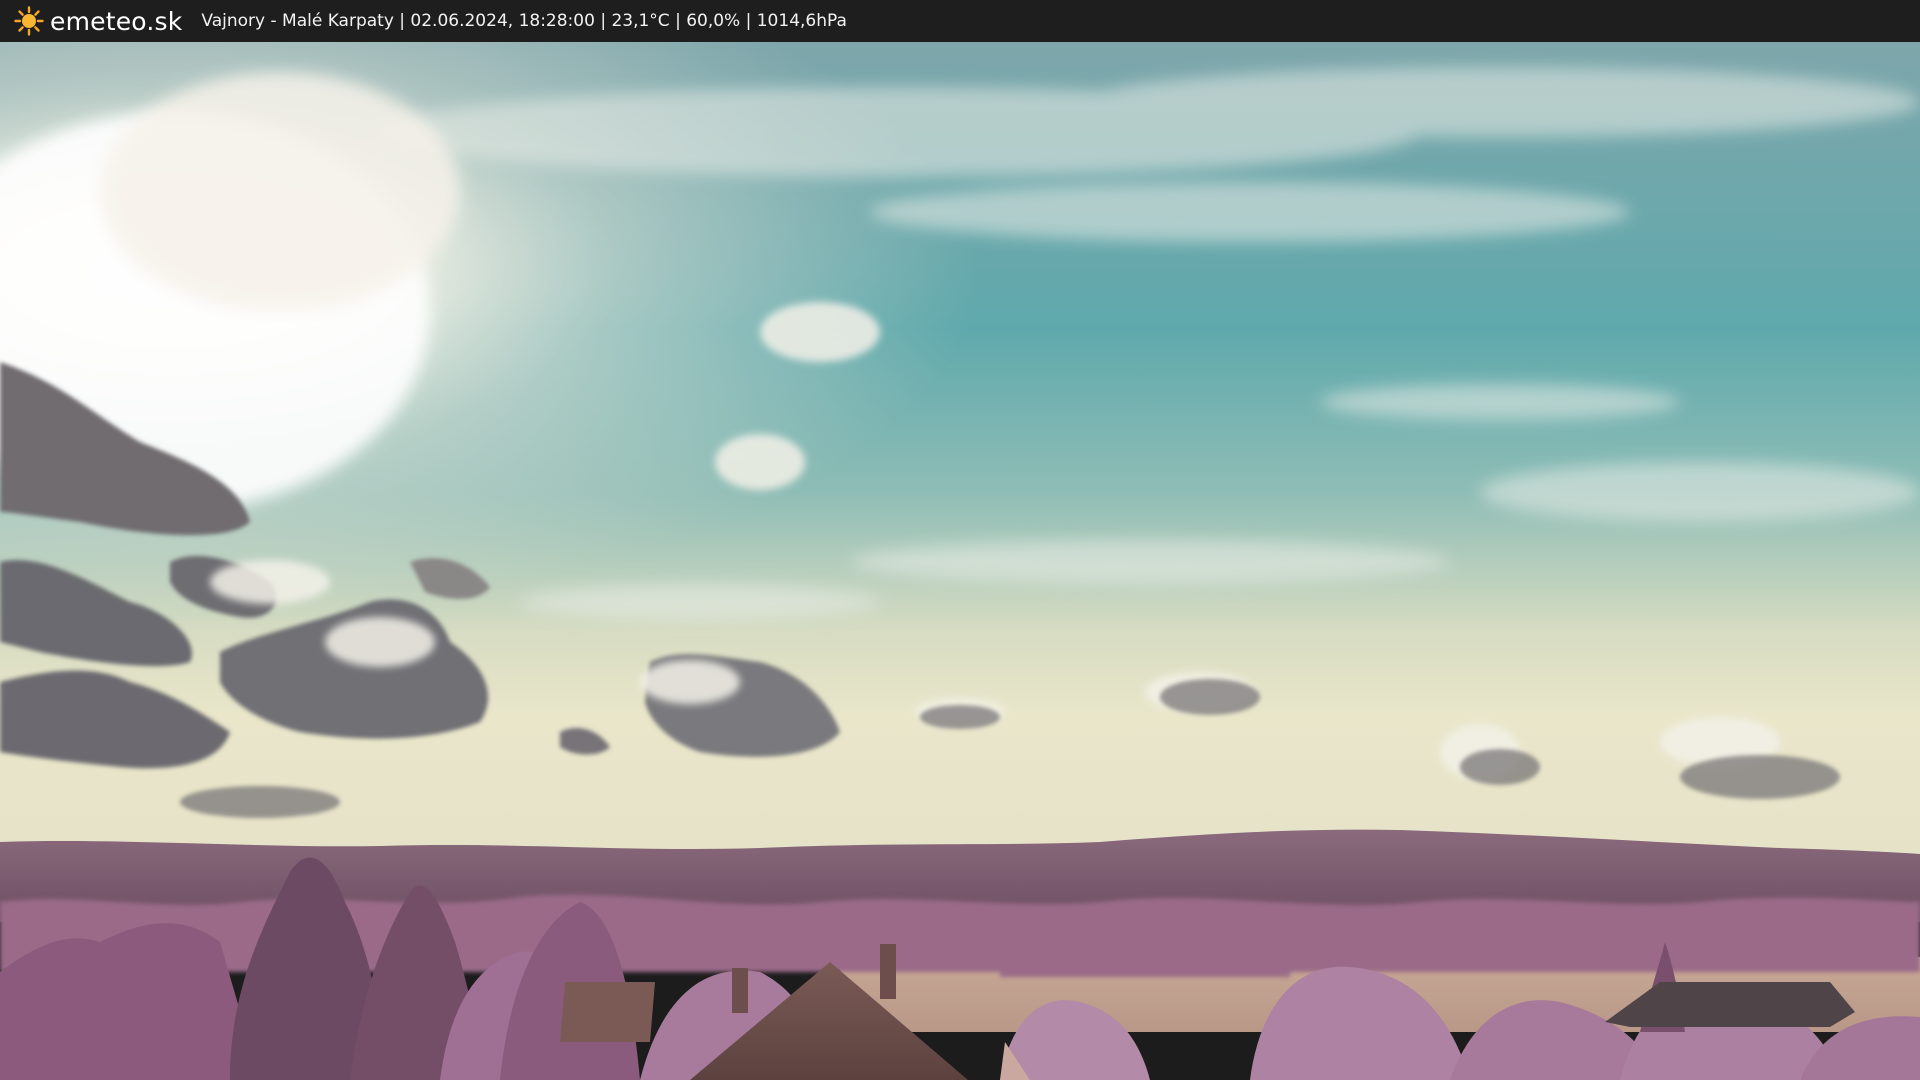 Image resolution: width=1920 pixels, height=1080 pixels. I want to click on logo-text: emeteo.sk, so click(116, 21).